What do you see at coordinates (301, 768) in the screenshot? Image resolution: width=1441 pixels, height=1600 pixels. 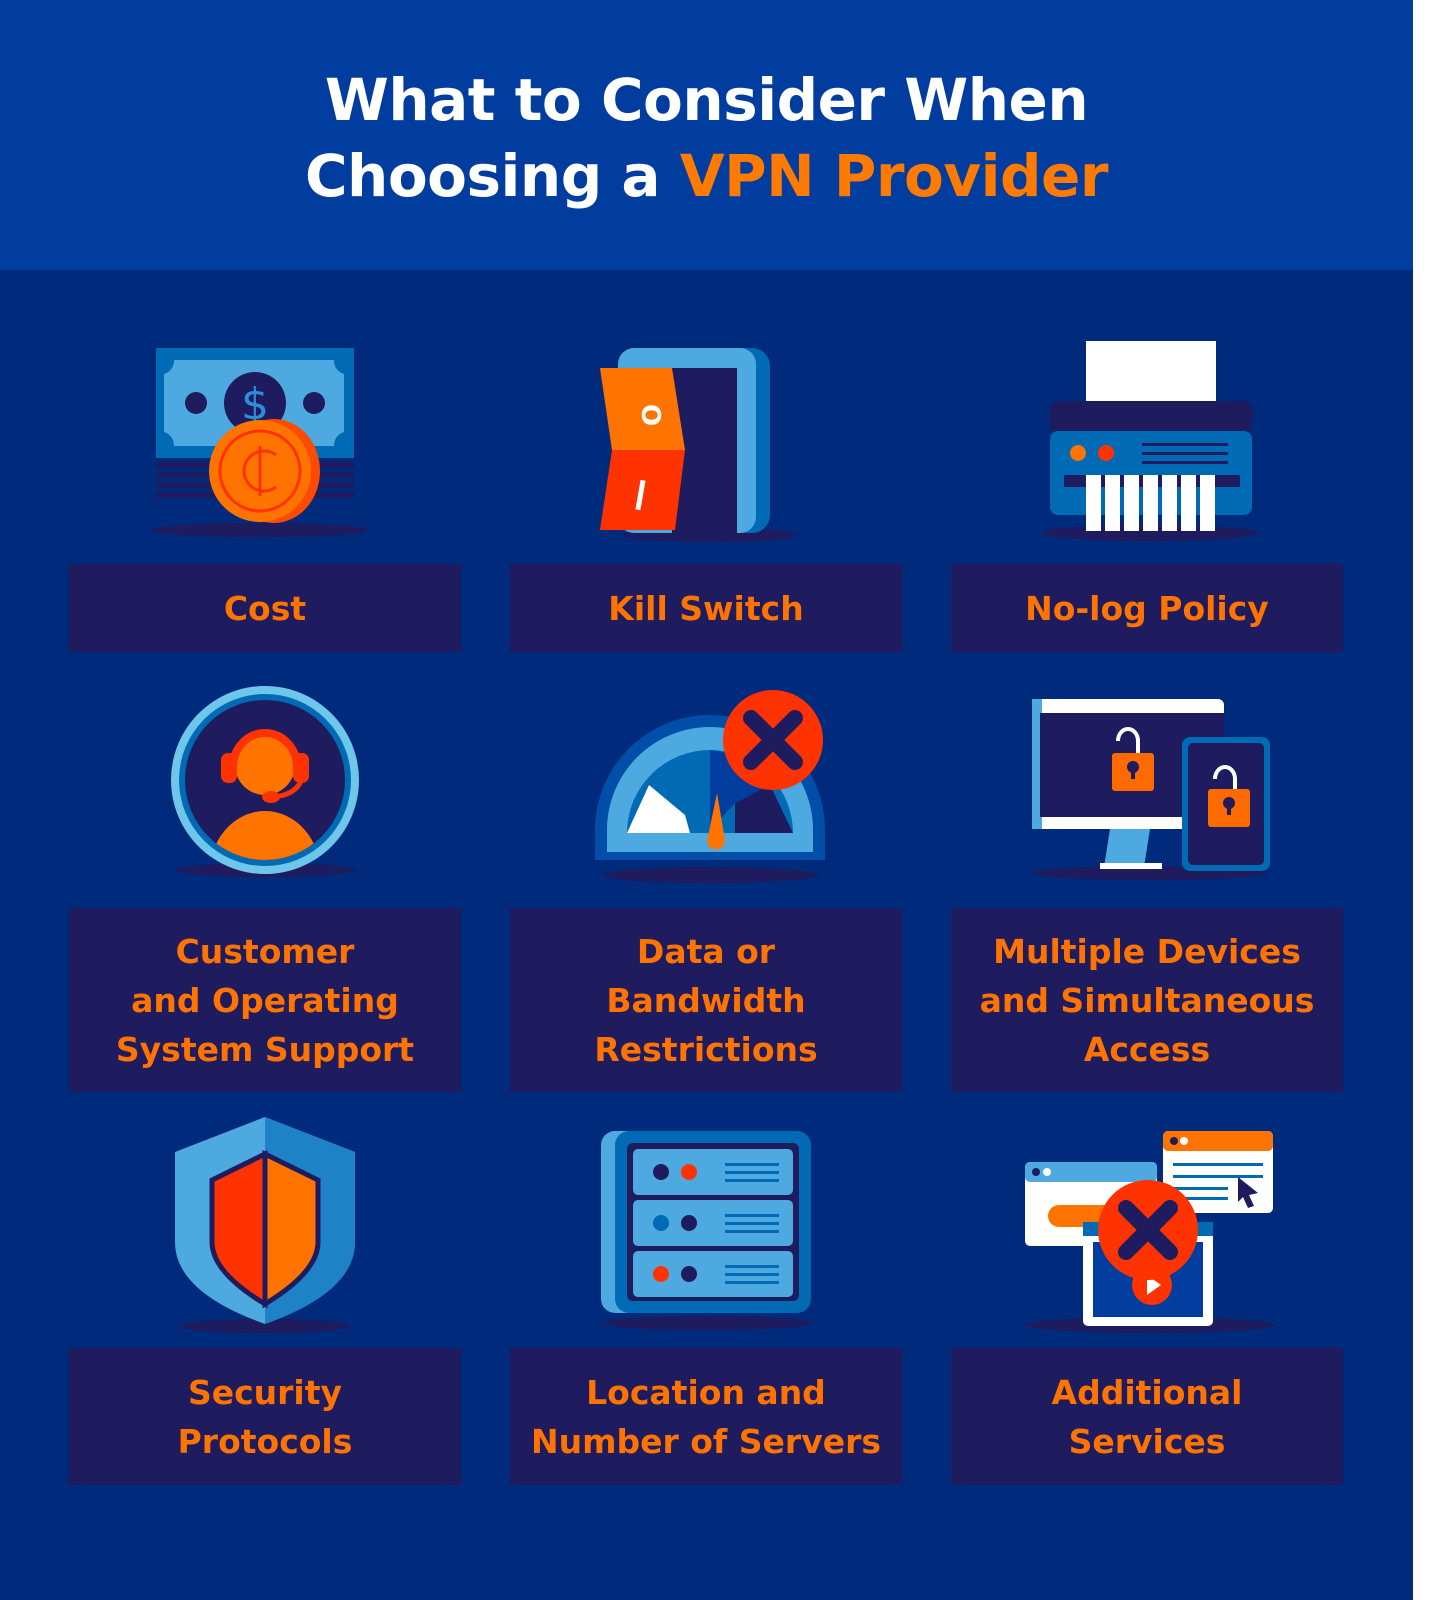 I see `headset-ear-right` at bounding box center [301, 768].